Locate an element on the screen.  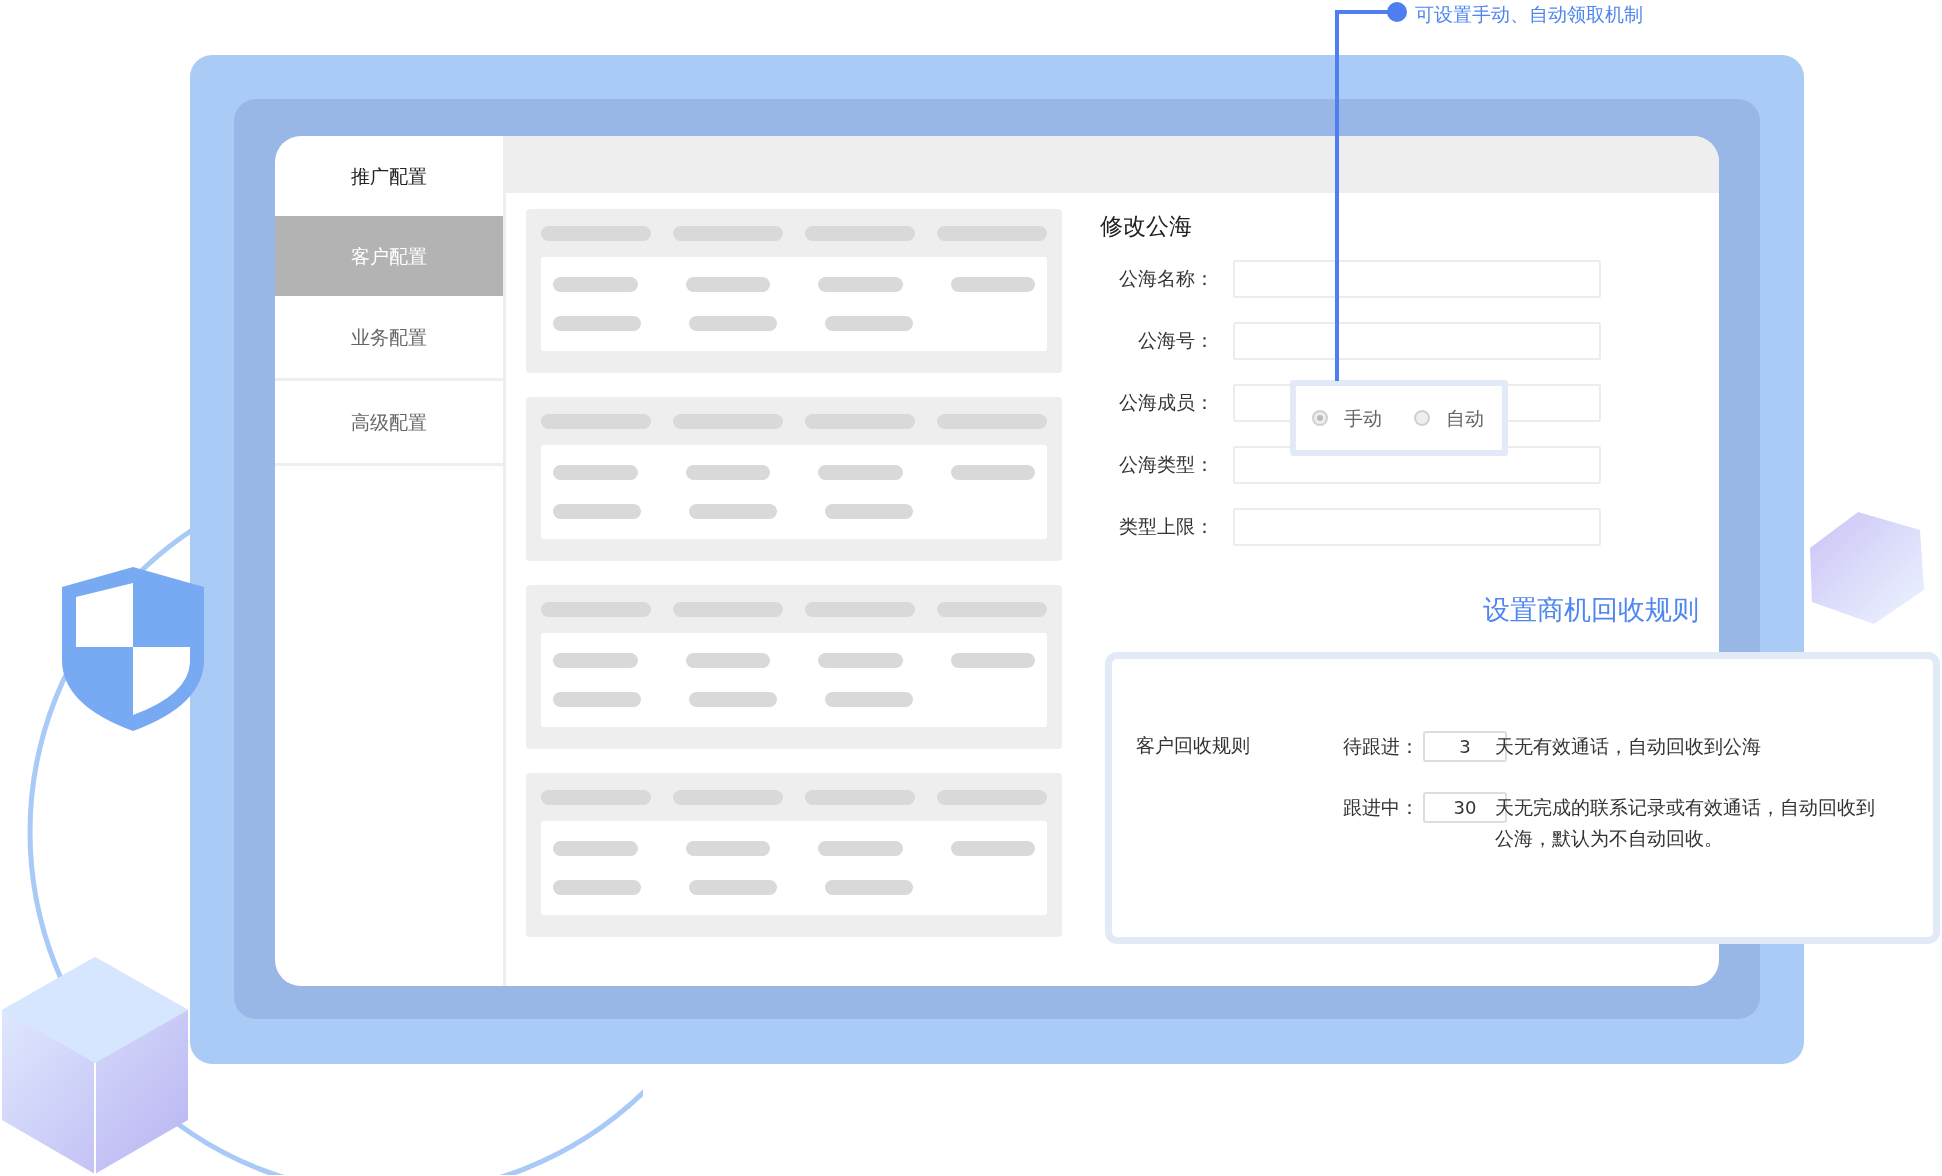
rules-title: 客户回收规则 is located at coordinates (1193, 745).